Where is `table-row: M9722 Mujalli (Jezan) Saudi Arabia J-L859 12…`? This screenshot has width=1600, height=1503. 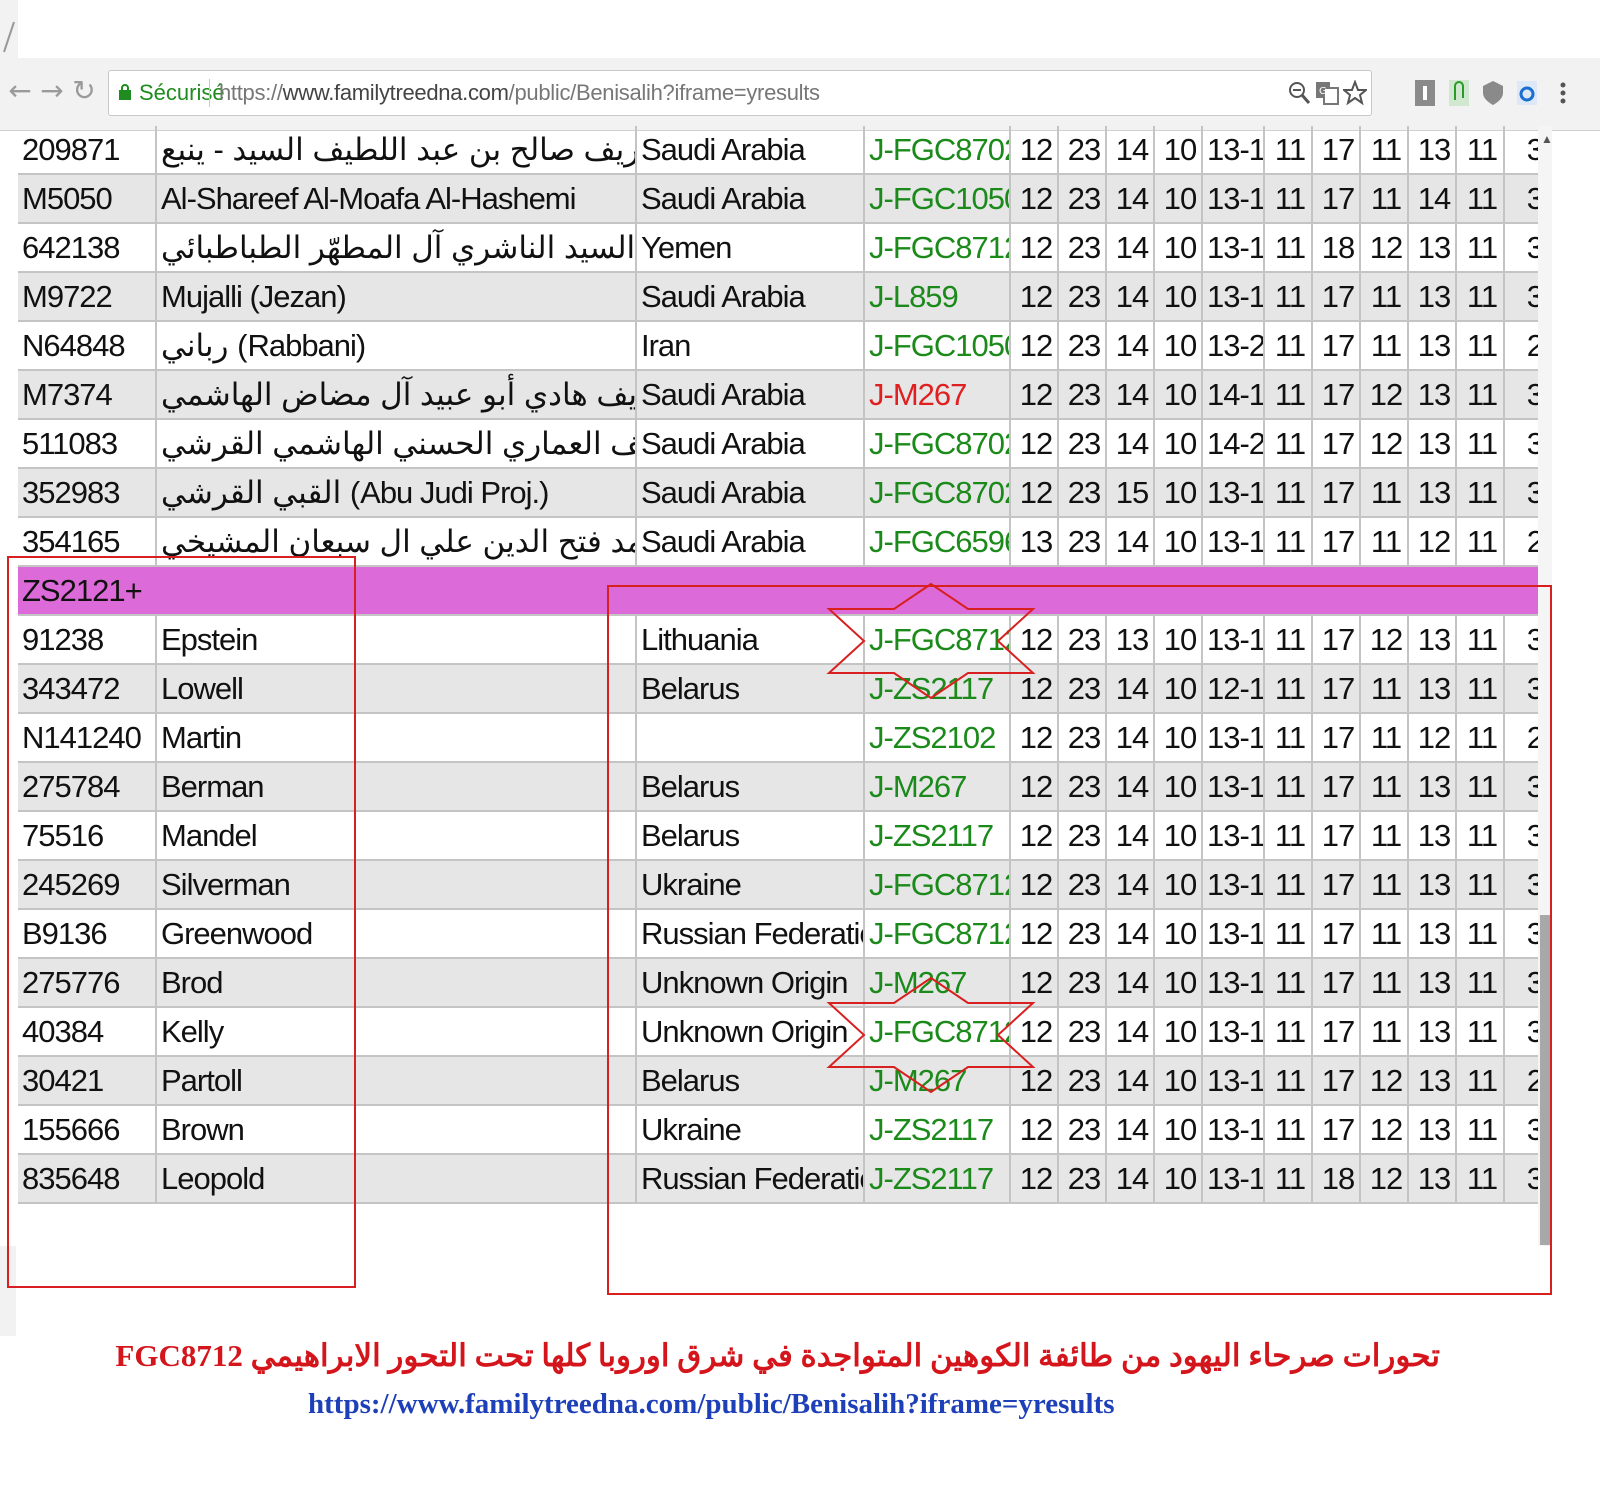
table-row: M9722 Mujalli (Jezan) Saudi Arabia J-L859 12… is located at coordinates (778, 297).